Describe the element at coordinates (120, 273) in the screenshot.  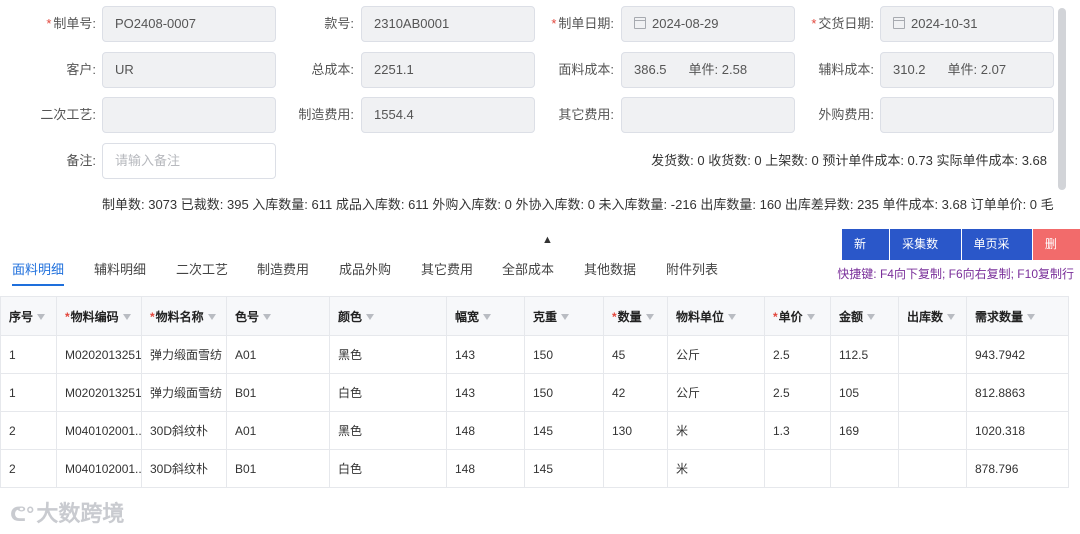
I see `tab-accessory-detail: 辅料明细` at that location.